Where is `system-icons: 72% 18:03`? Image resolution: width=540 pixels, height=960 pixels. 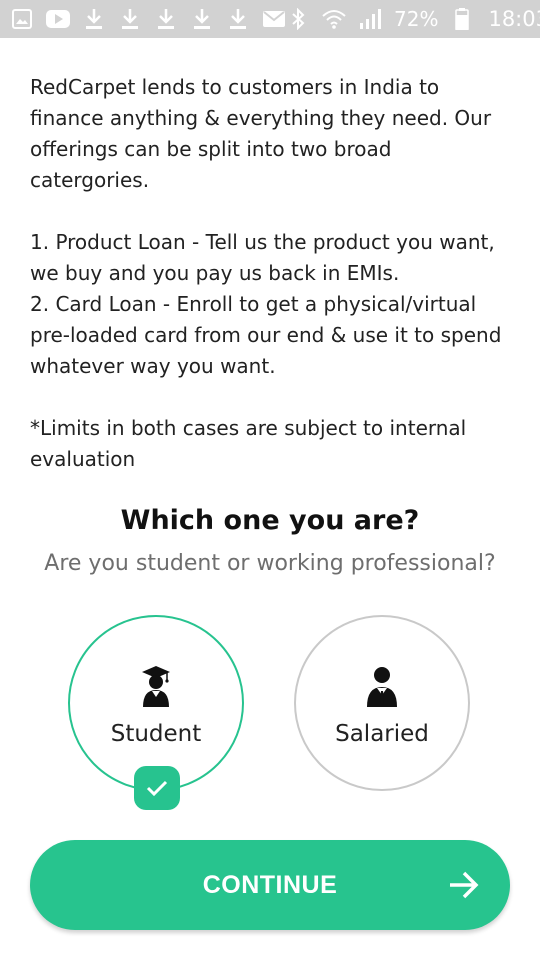 system-icons: 72% 18:03 is located at coordinates (413, 19).